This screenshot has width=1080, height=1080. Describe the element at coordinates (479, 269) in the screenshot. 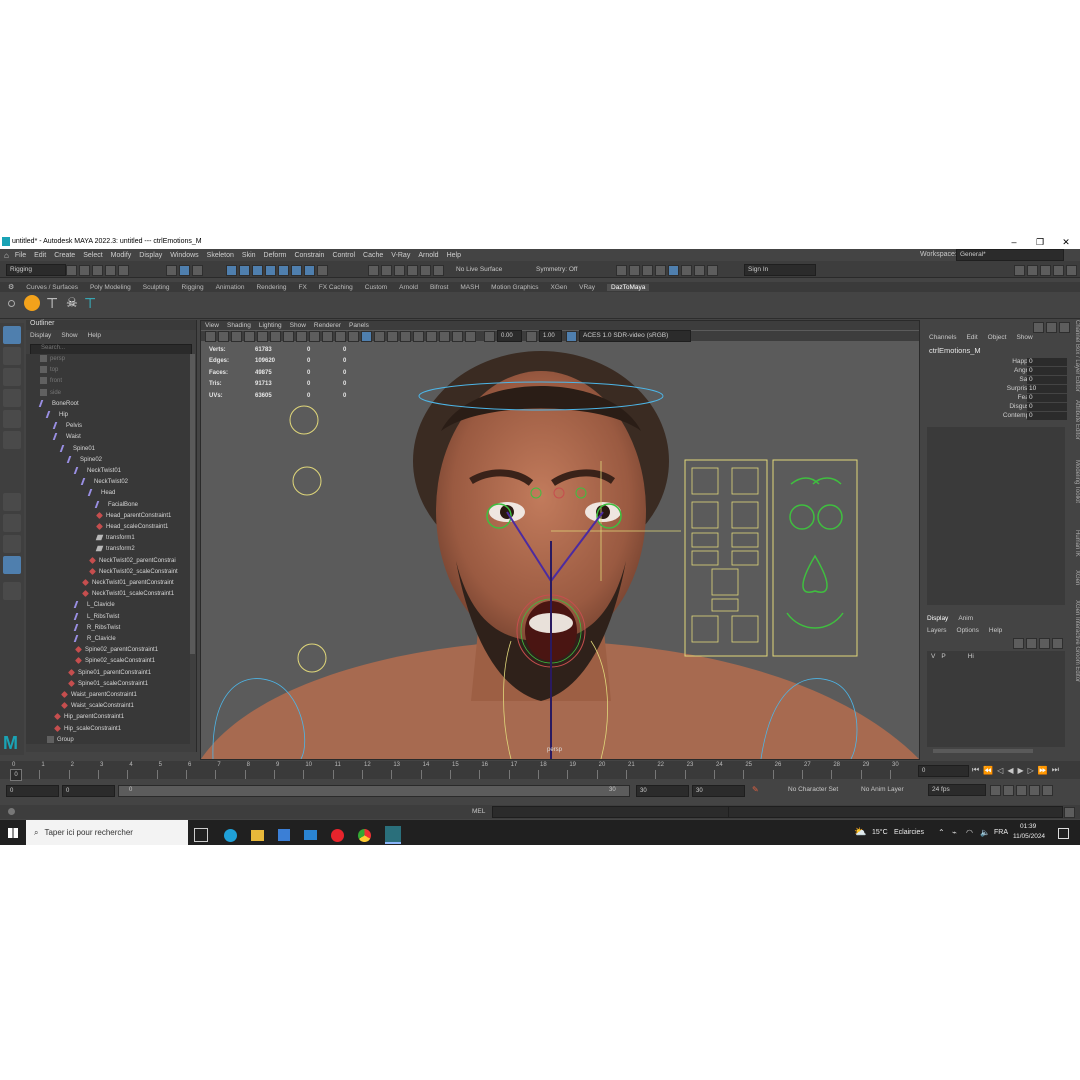

I see `live-surface-label: No Live Surface` at that location.